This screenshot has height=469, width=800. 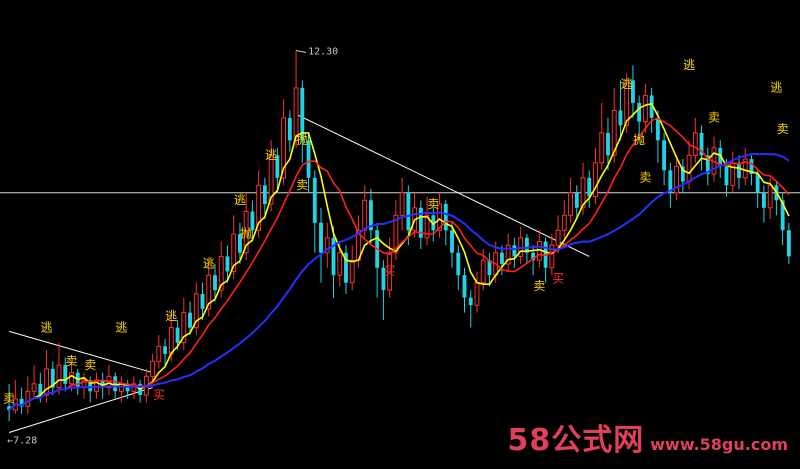 What do you see at coordinates (576, 440) in the screenshot?
I see `watermark-brand: 58公式网` at bounding box center [576, 440].